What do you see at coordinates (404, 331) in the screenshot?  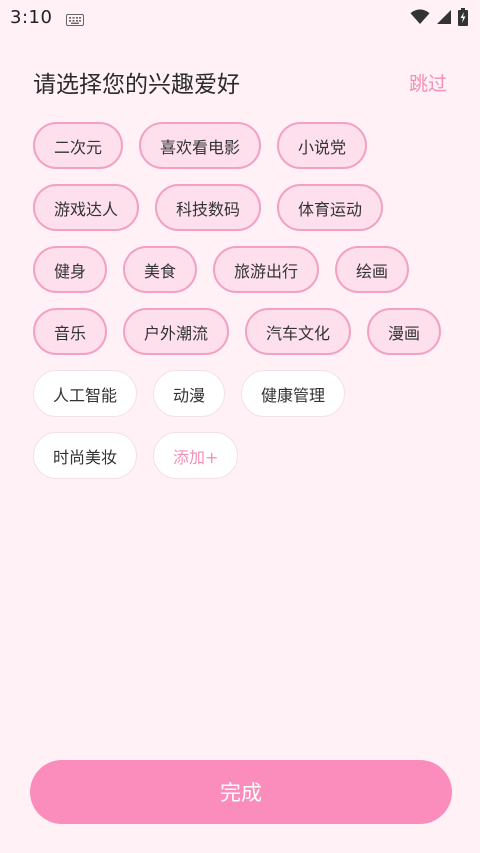 I see `interest-tag: 漫画` at bounding box center [404, 331].